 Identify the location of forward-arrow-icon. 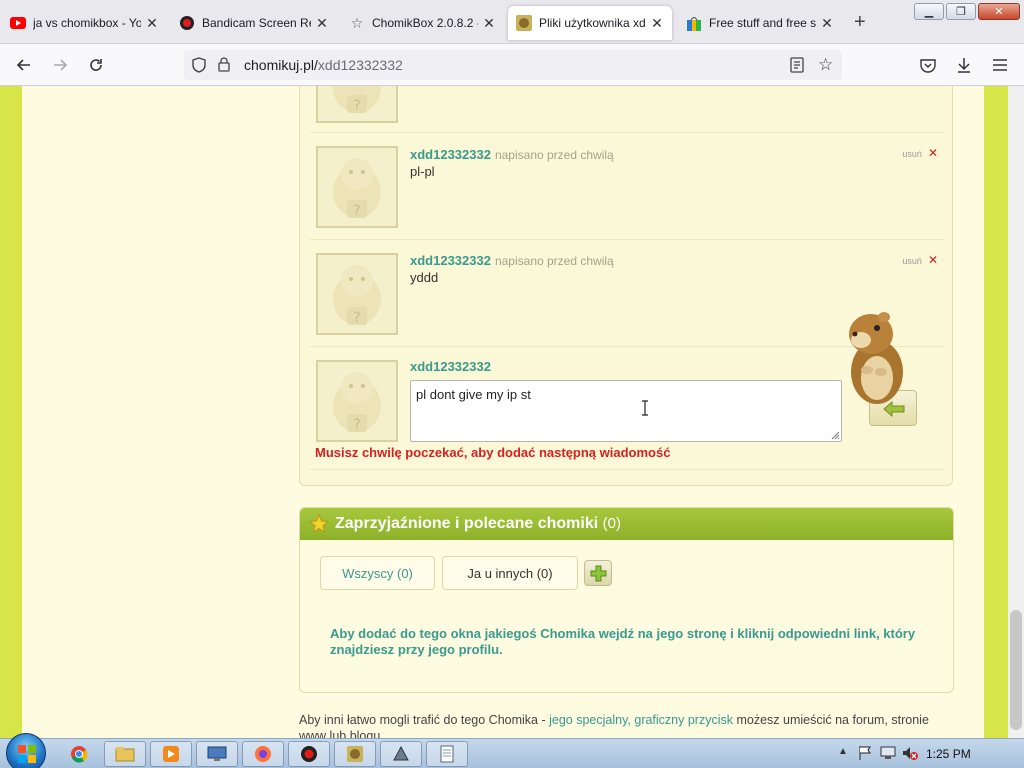
(60, 65).